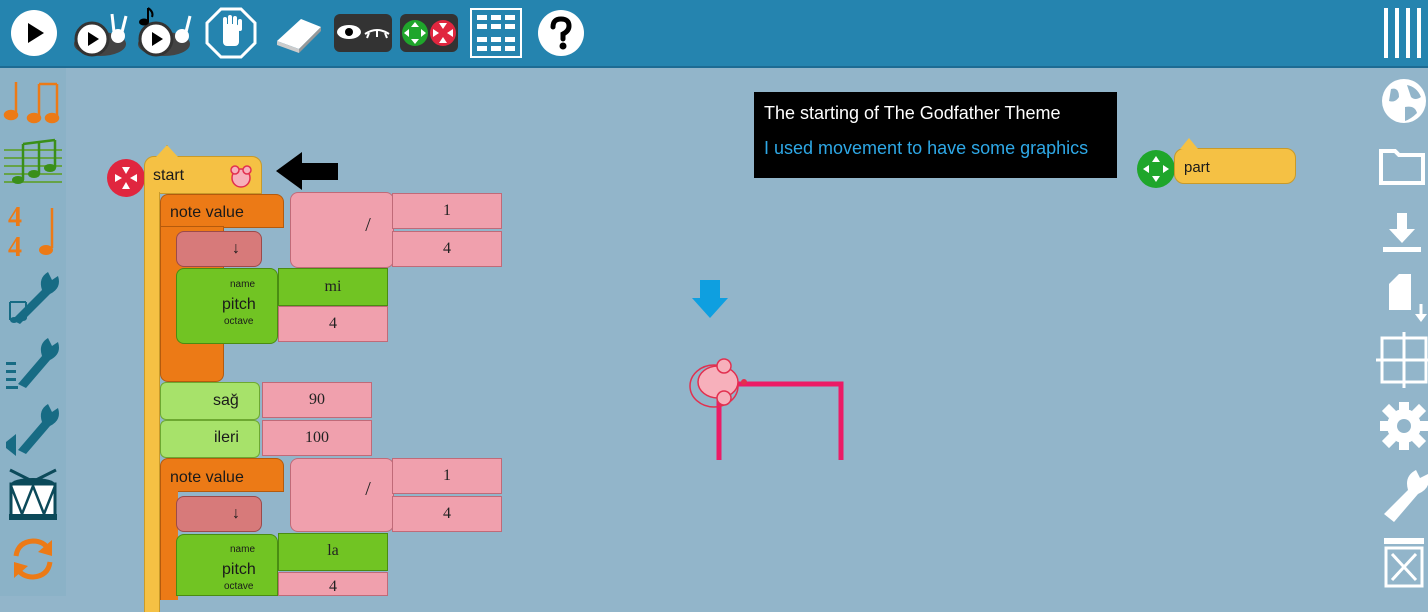 The height and width of the screenshot is (612, 1428). I want to click on arrow-label: ↓, so click(236, 248).